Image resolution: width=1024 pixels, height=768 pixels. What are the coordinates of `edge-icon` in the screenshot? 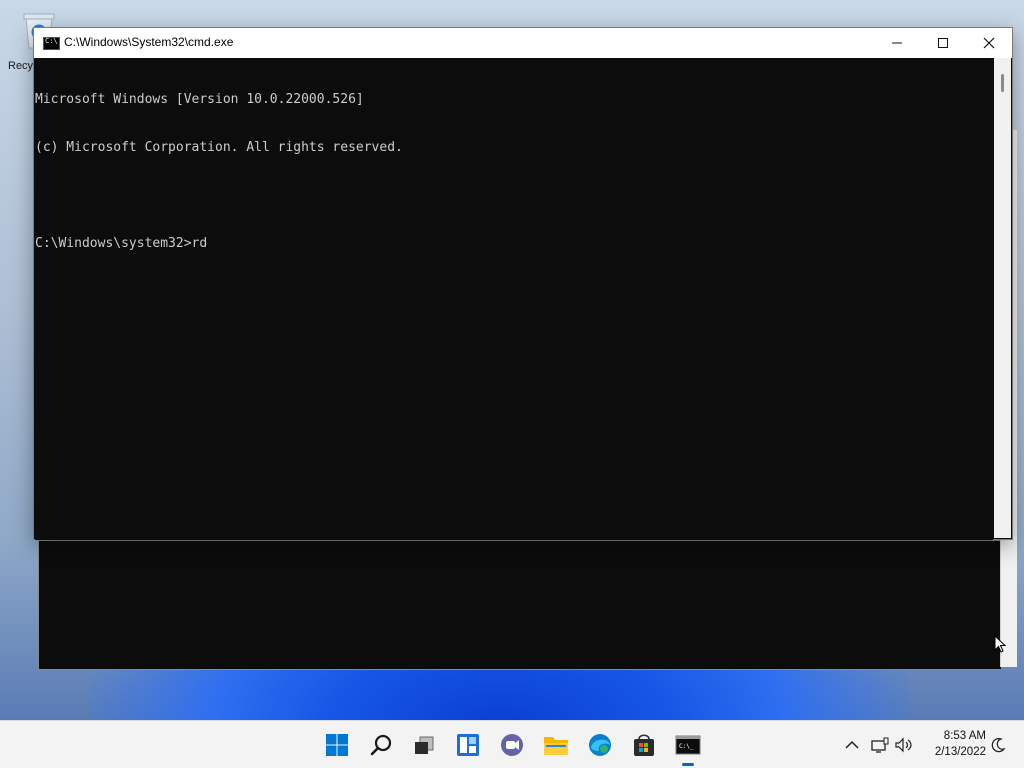 It's located at (600, 745).